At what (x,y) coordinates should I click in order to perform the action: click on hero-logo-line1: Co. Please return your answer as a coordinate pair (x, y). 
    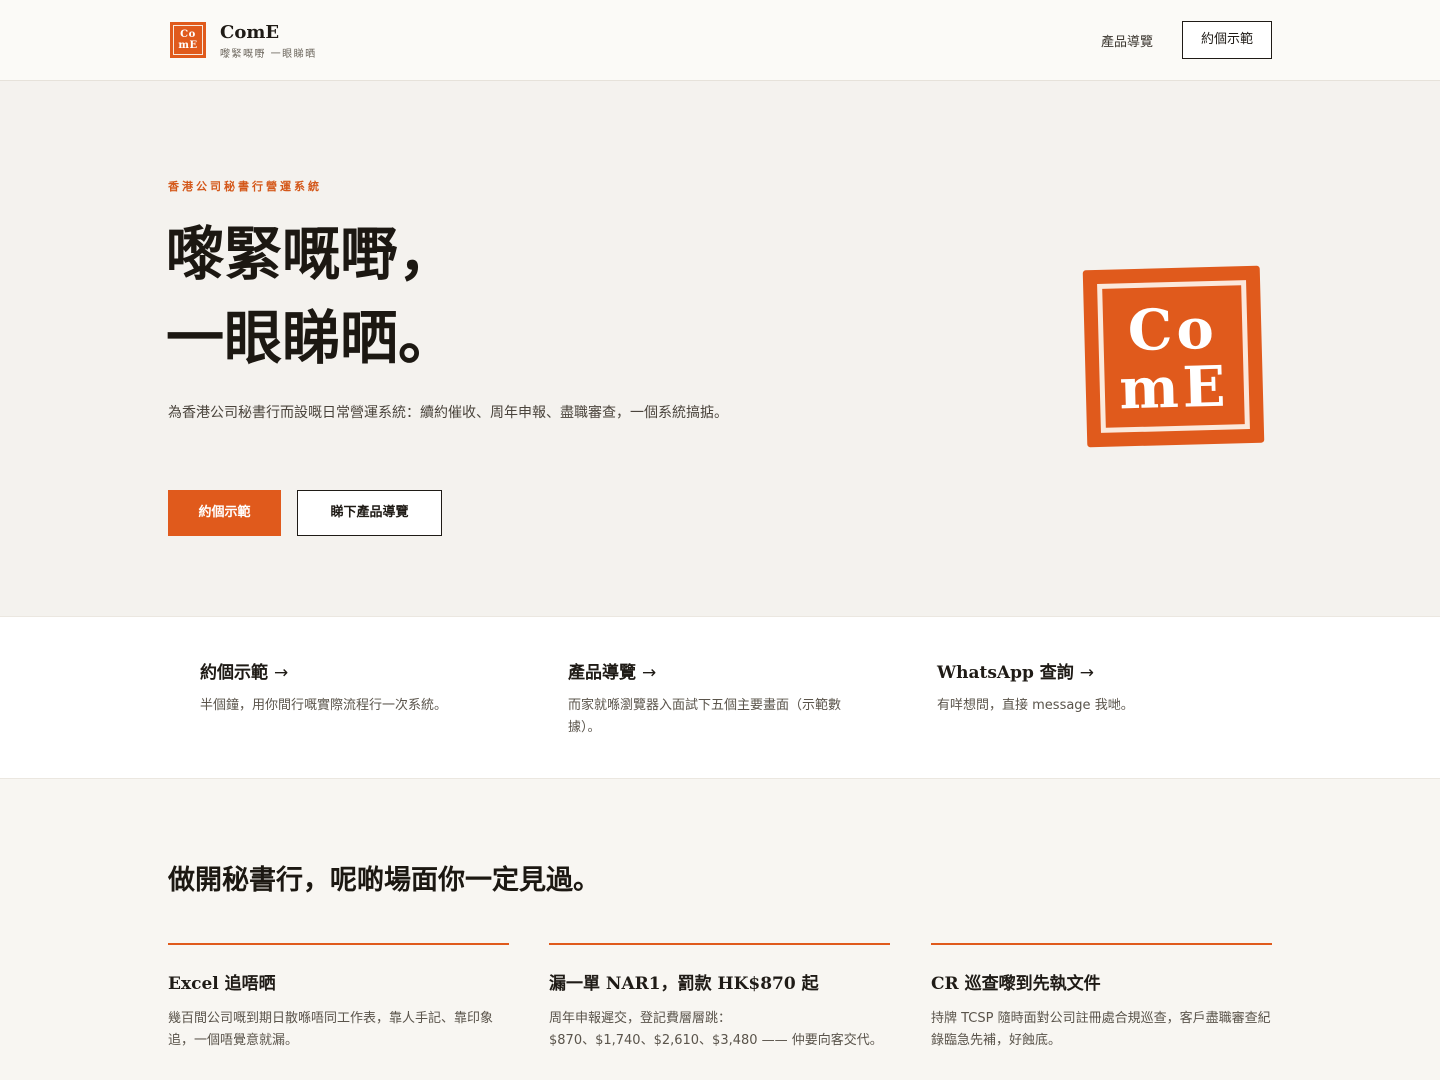
    Looking at the image, I should click on (1172, 330).